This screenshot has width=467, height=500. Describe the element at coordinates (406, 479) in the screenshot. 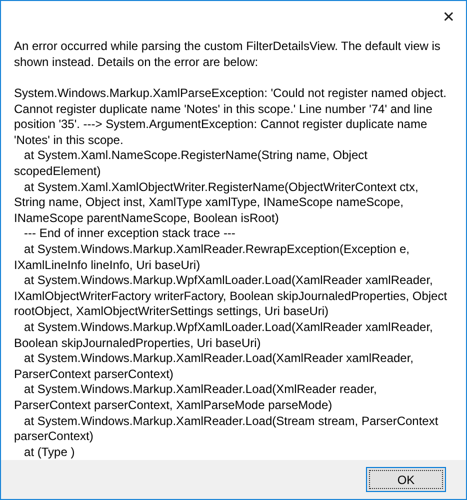

I see `ok-button: OK` at that location.